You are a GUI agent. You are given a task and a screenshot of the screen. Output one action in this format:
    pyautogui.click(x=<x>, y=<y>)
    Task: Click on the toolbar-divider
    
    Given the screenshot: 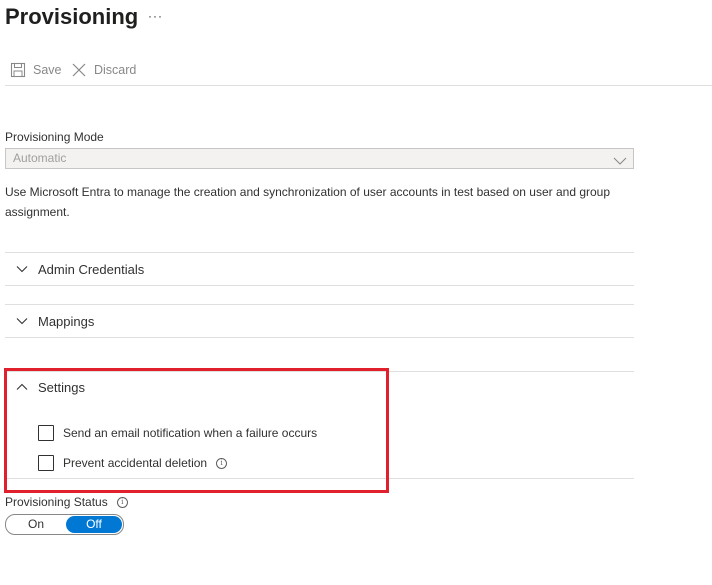 What is the action you would take?
    pyautogui.click(x=358, y=85)
    